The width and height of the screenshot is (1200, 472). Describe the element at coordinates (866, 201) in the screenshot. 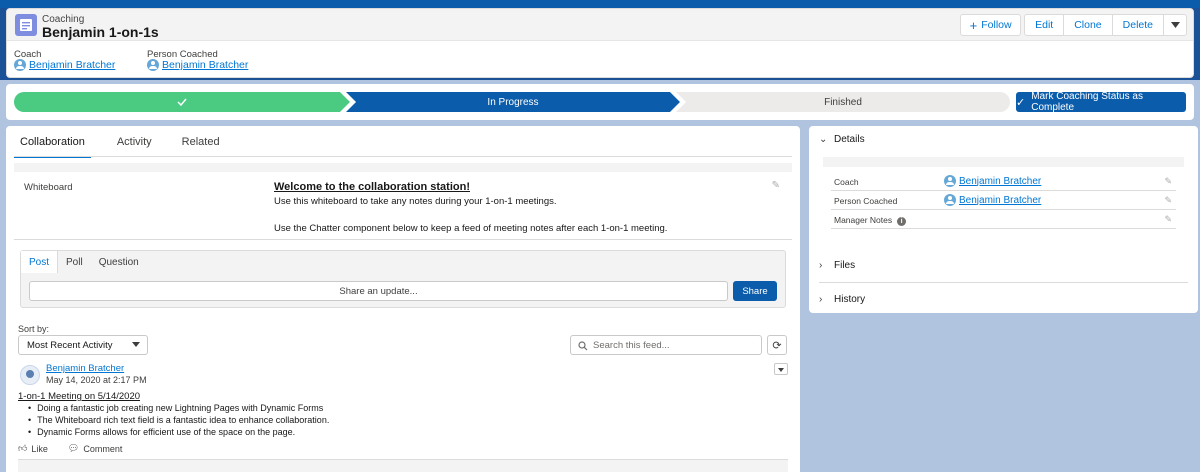

I see `detail-label: Person Coached` at that location.